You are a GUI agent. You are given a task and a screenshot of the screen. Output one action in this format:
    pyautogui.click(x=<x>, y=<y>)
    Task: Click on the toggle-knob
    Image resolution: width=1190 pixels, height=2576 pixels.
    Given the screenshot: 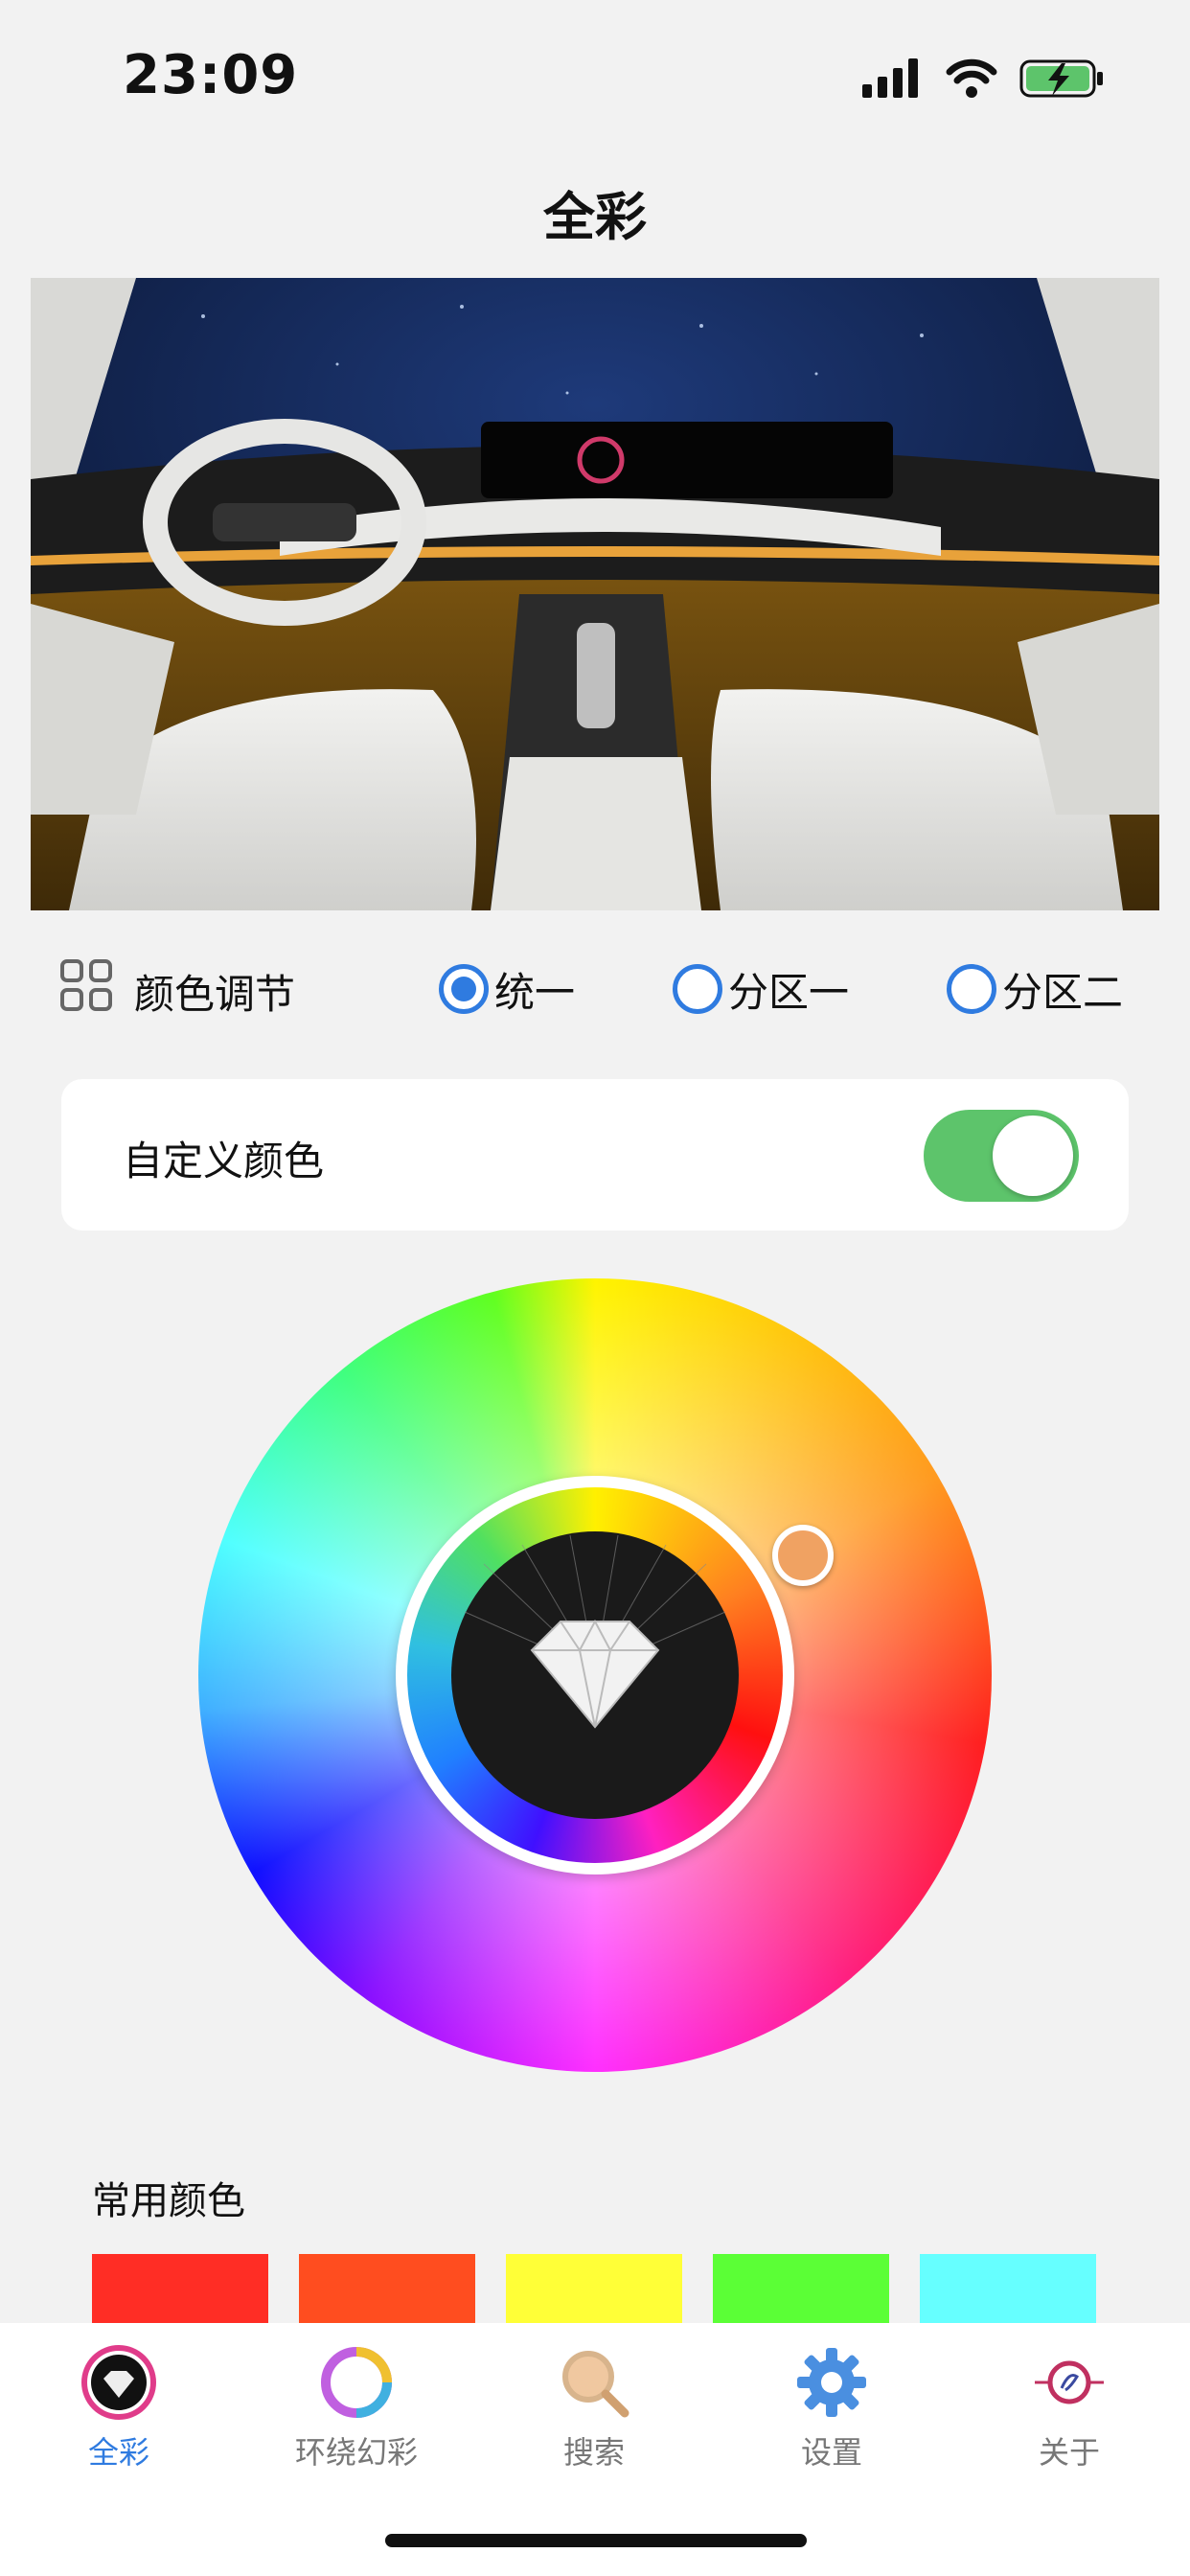 What is the action you would take?
    pyautogui.click(x=1033, y=1156)
    